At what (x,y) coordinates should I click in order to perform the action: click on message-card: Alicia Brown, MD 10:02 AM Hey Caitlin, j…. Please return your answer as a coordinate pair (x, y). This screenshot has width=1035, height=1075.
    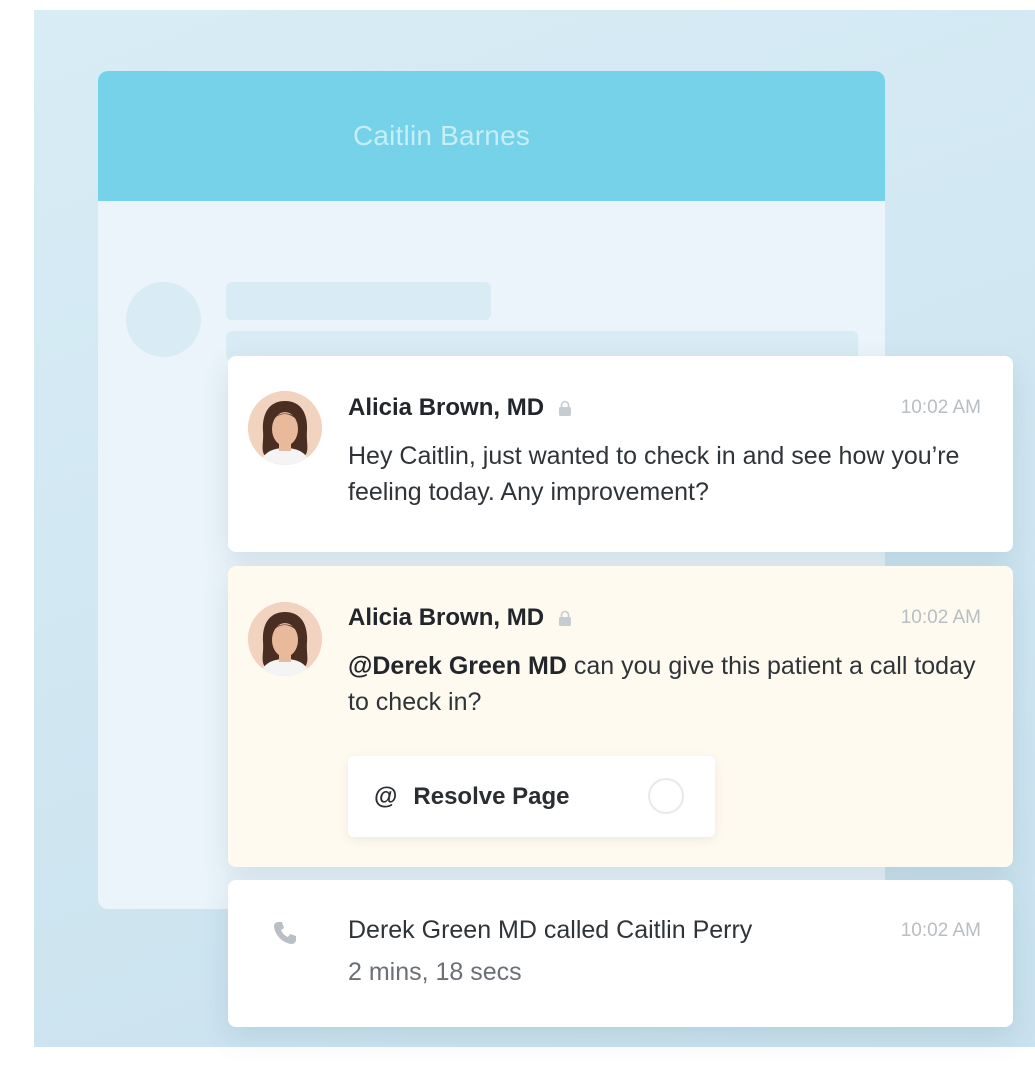
    Looking at the image, I should click on (620, 454).